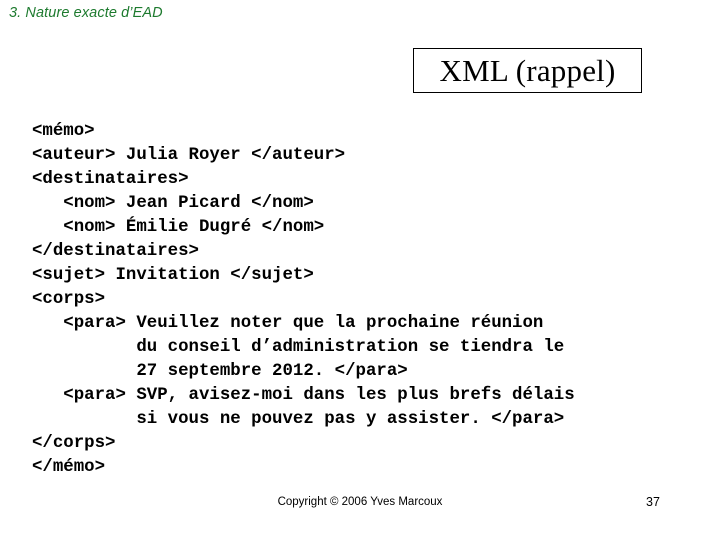  I want to click on code-line: <sujet> Invitation </sujet>, so click(173, 275).